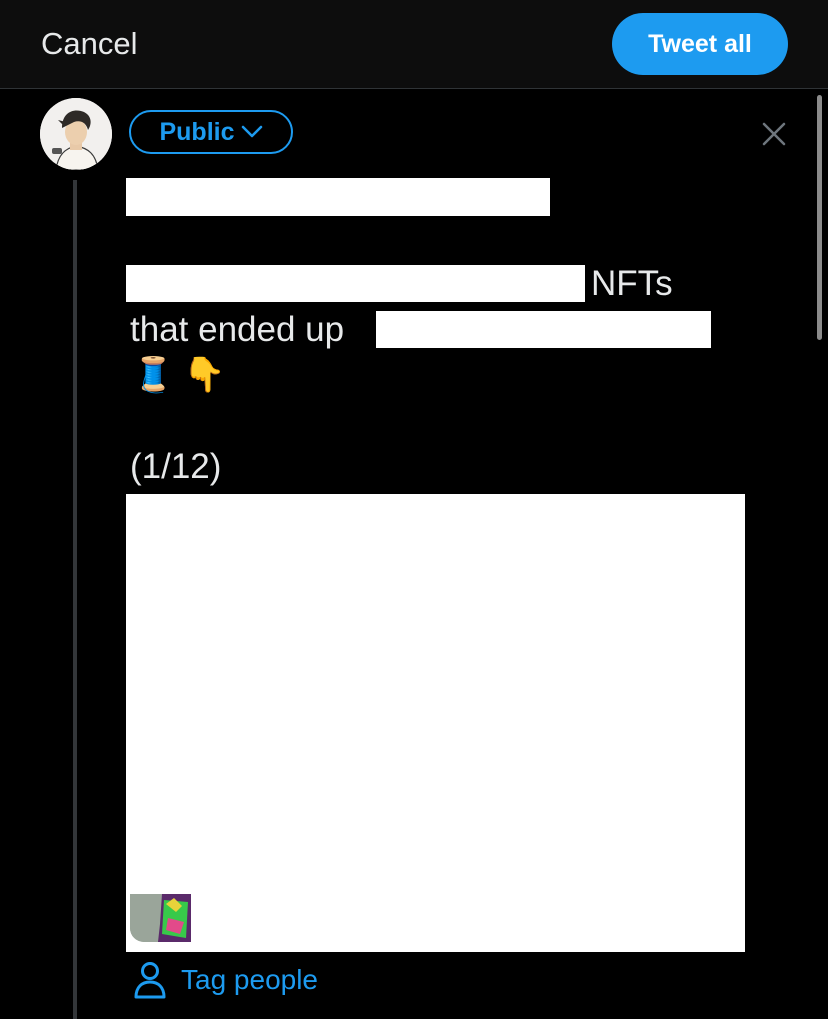 The width and height of the screenshot is (828, 1019). Describe the element at coordinates (250, 979) in the screenshot. I see `tag-people-label: Tag people` at that location.